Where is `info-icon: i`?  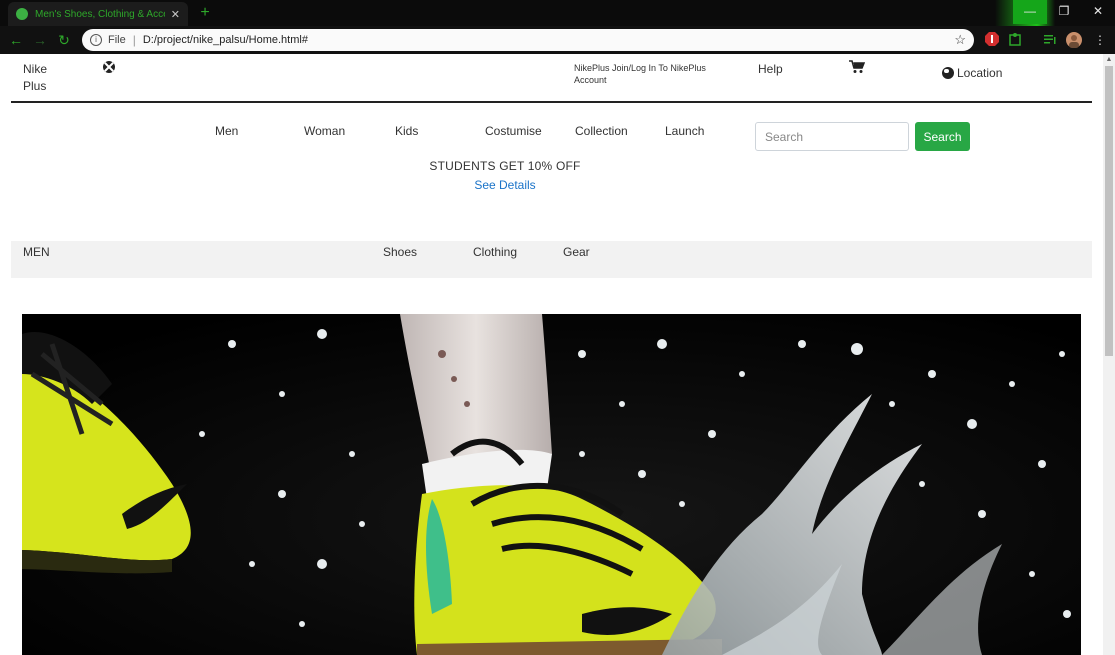 info-icon: i is located at coordinates (96, 40).